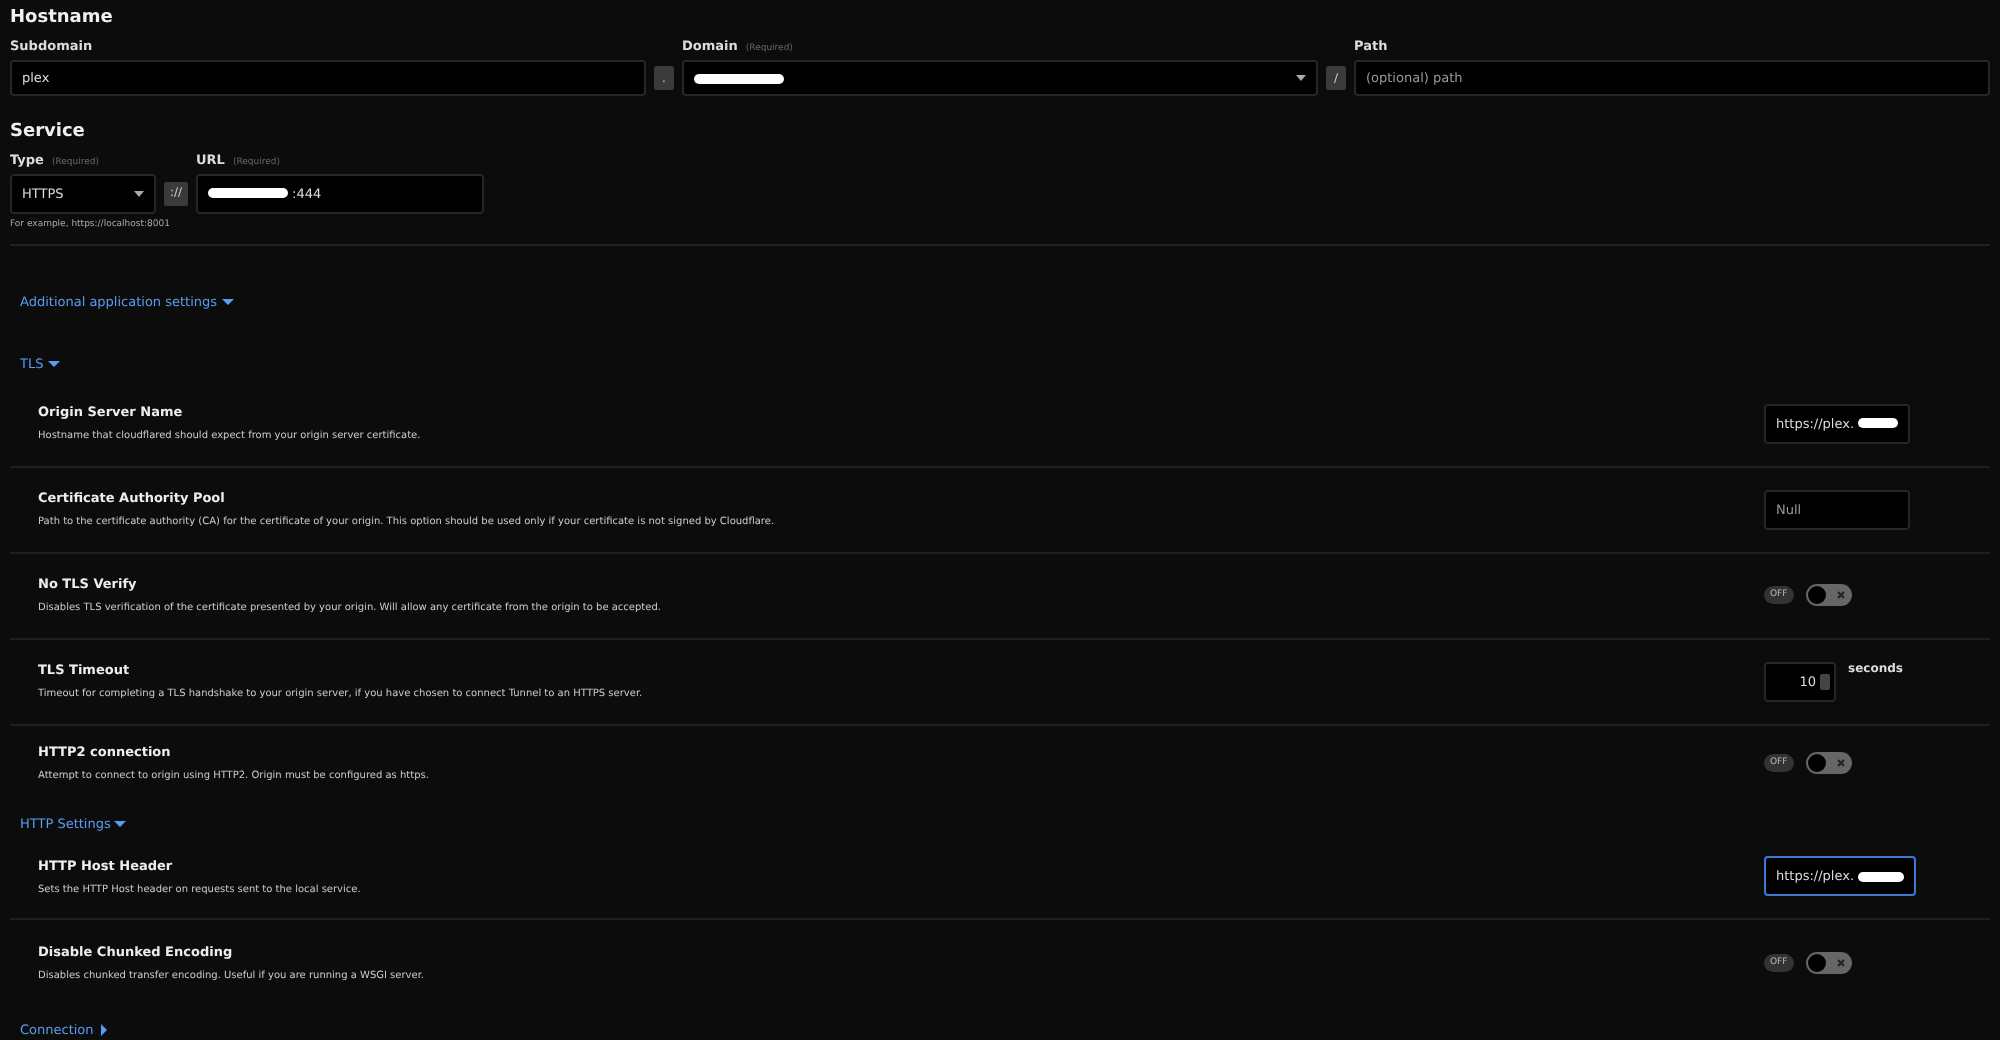  I want to click on section-title: Hostname, so click(62, 19).